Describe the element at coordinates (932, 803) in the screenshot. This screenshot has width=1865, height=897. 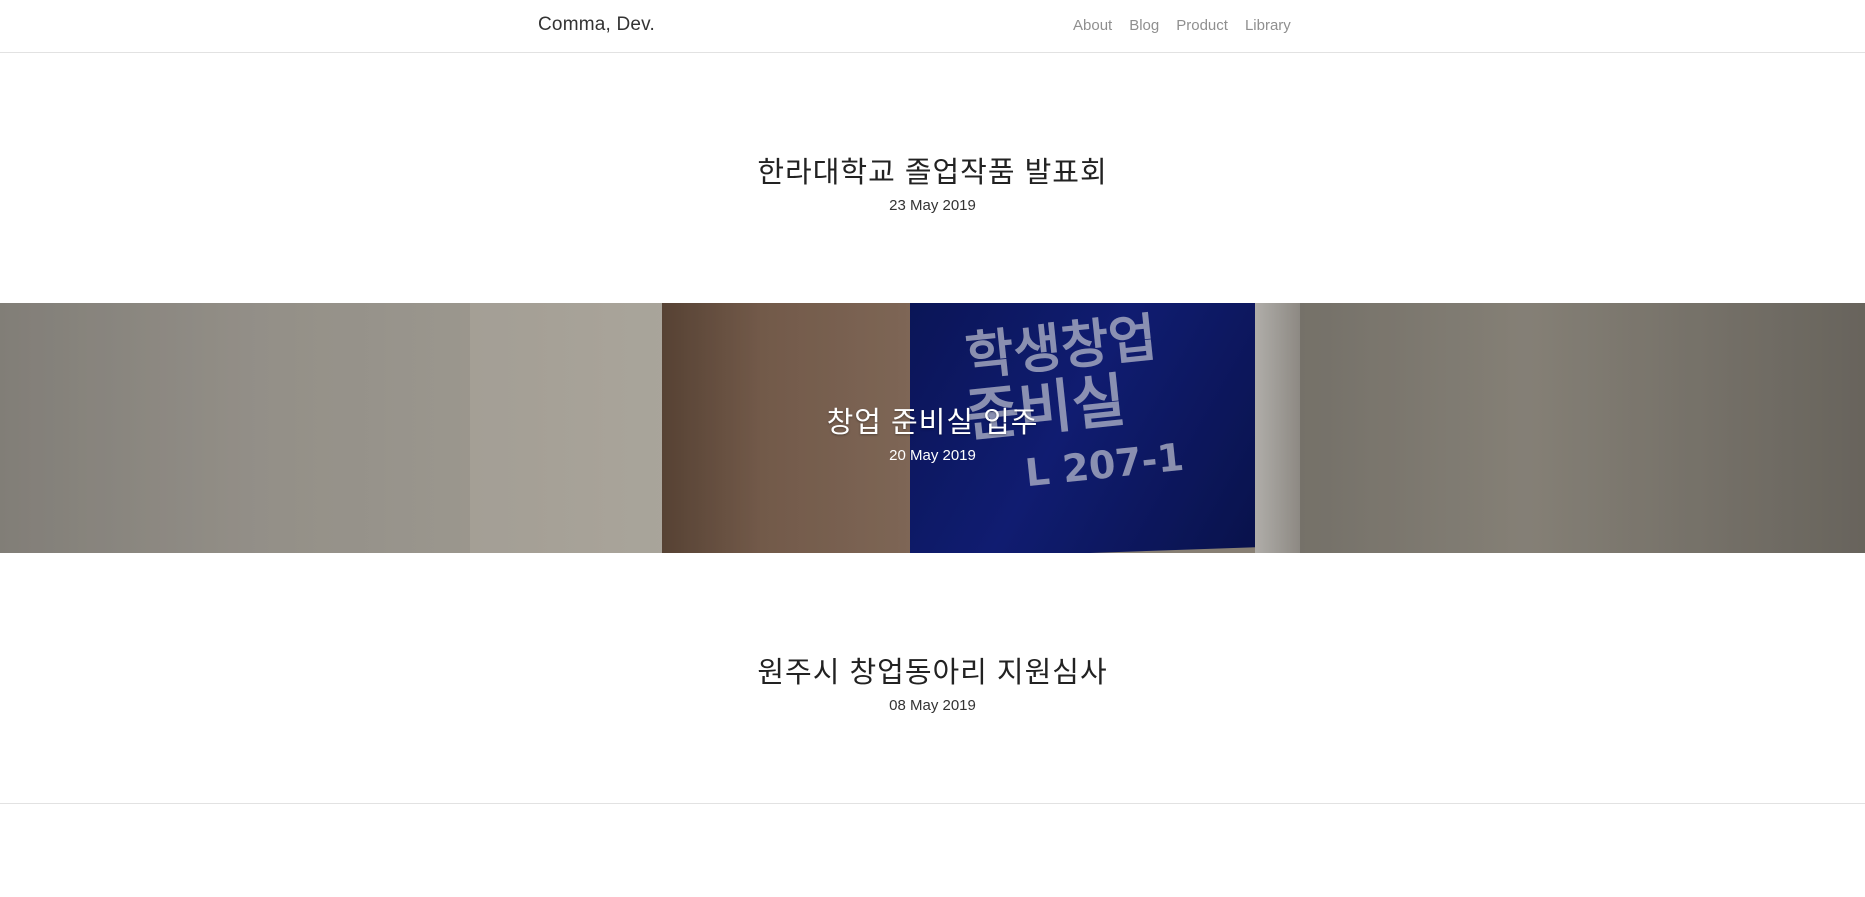
I see `section-divider` at that location.